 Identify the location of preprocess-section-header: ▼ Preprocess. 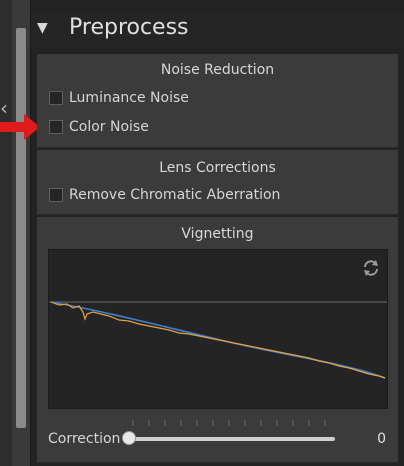
(217, 30).